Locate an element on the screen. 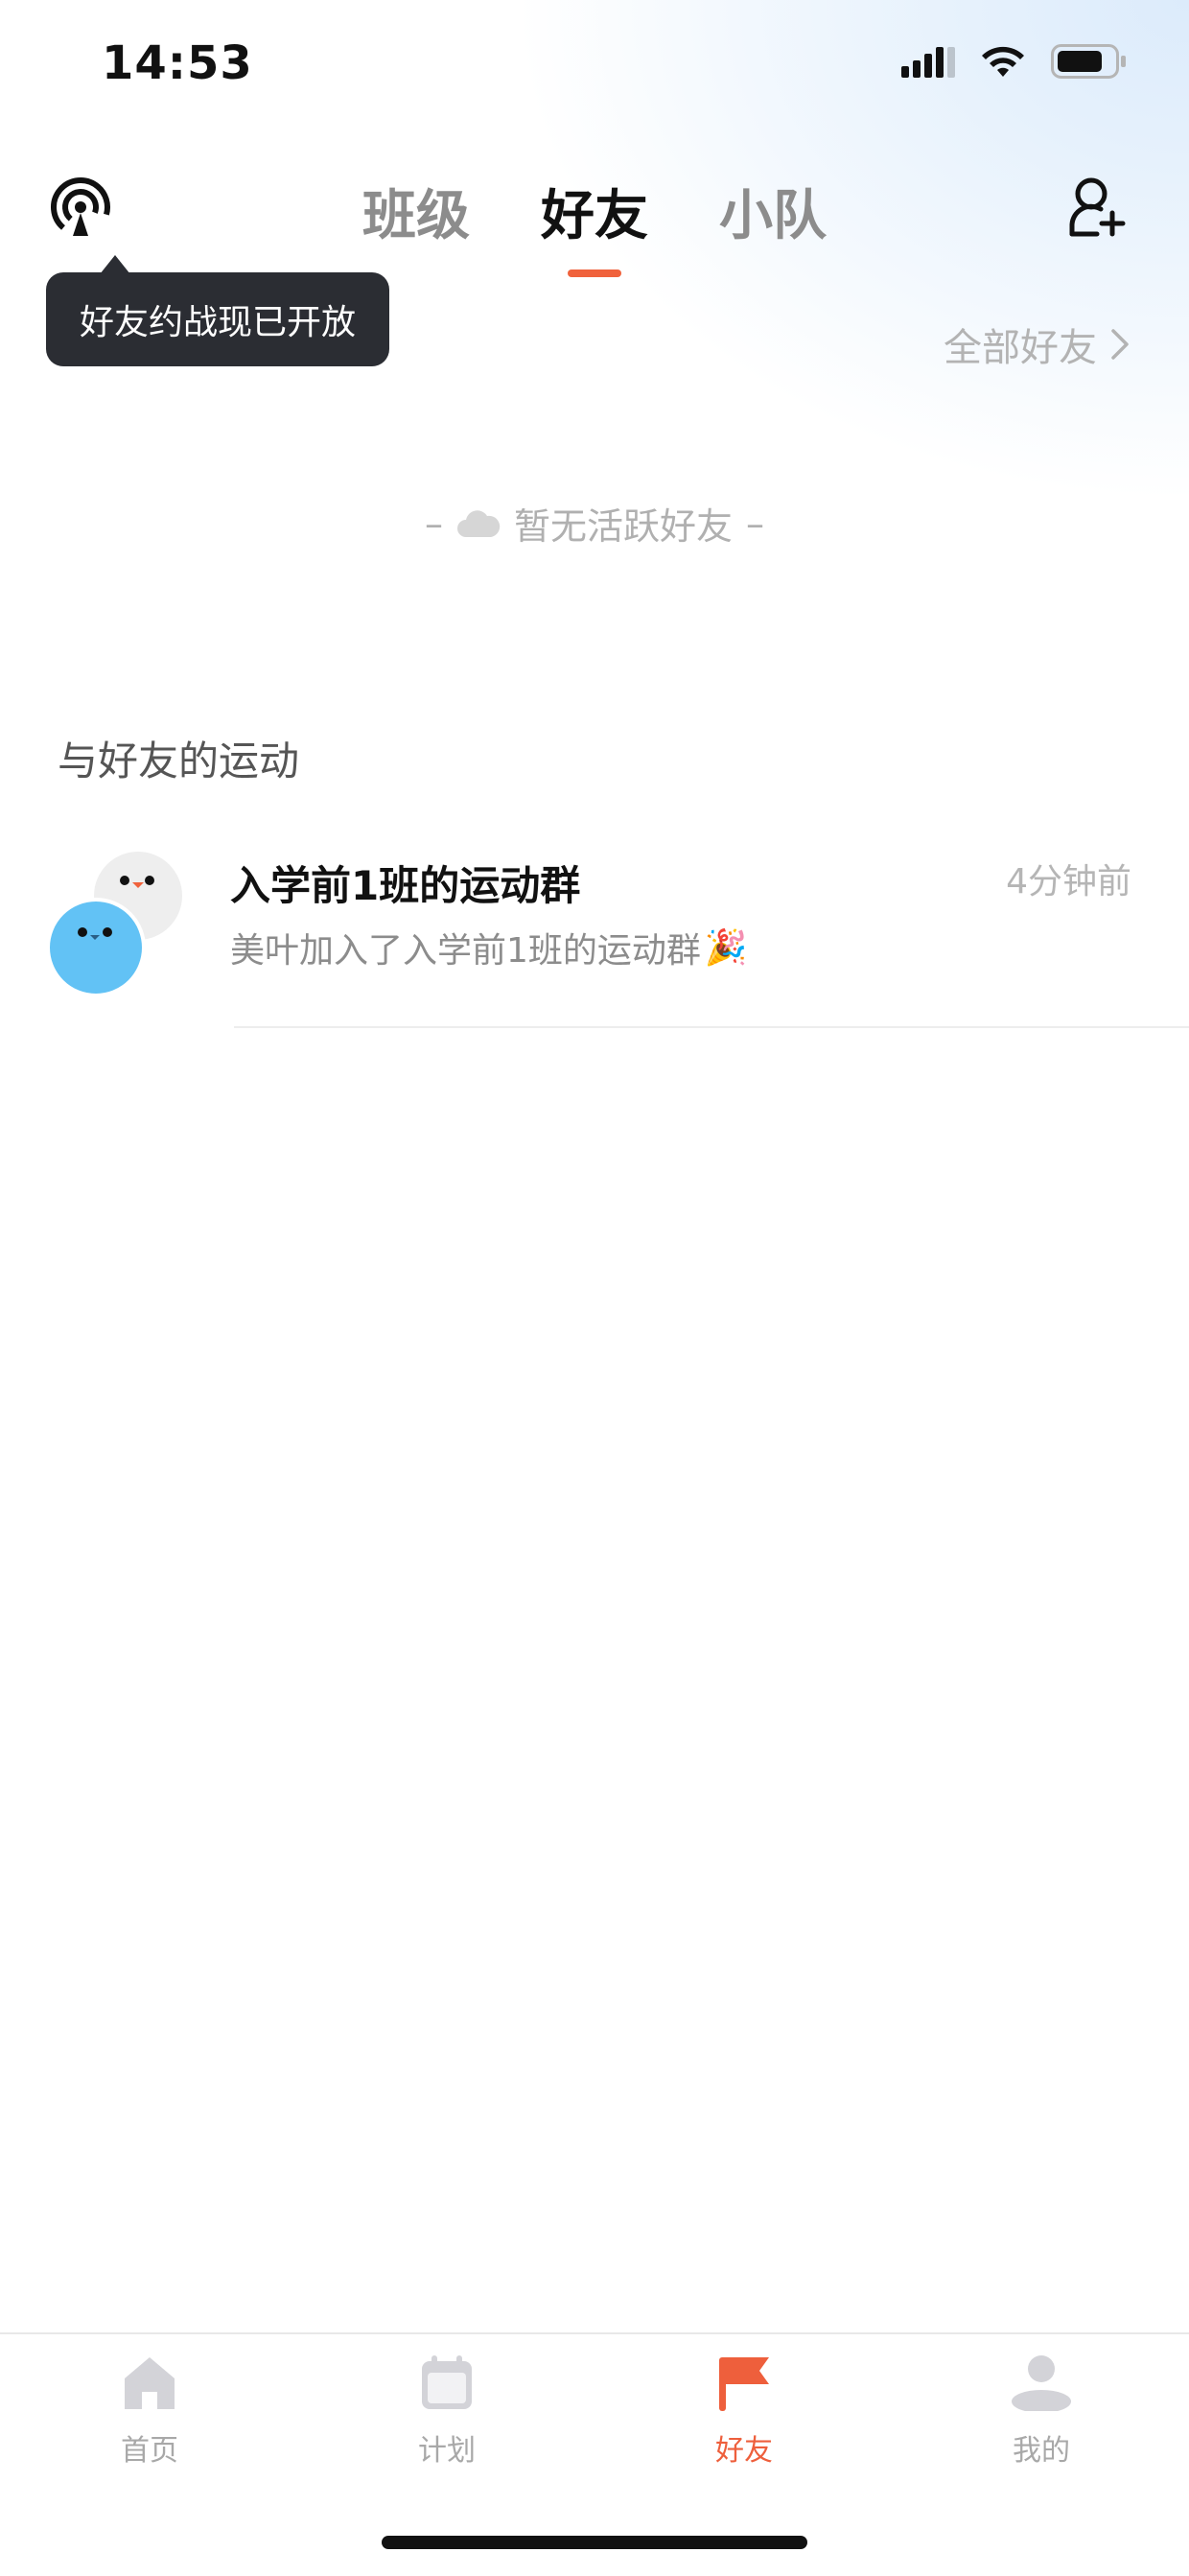  divider is located at coordinates (711, 1027).